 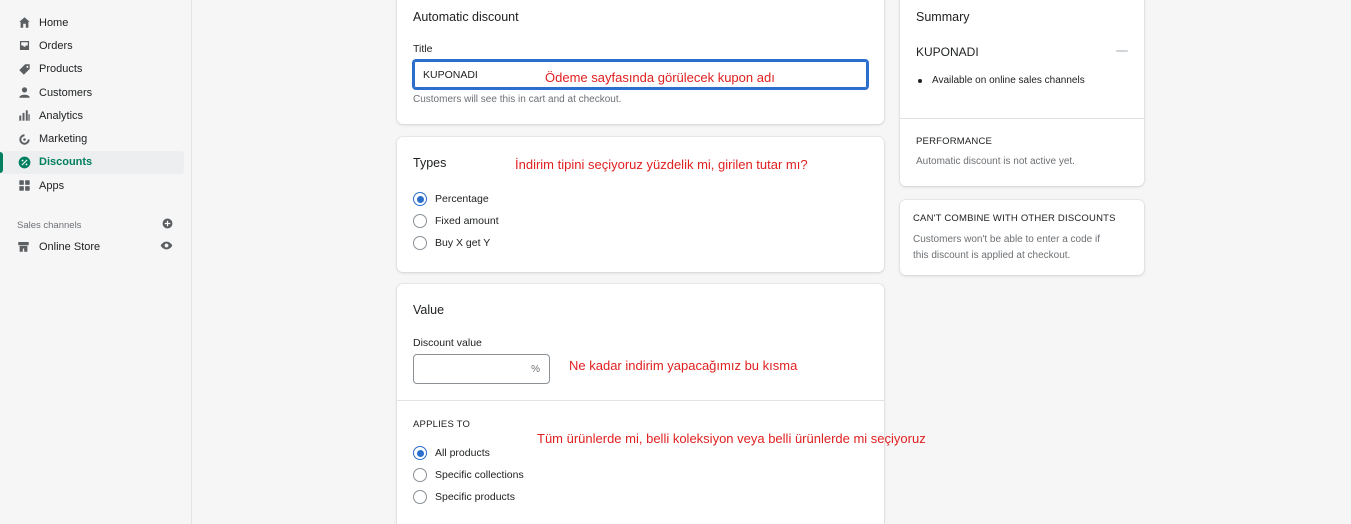 What do you see at coordinates (1008, 80) in the screenshot?
I see `bullet-text: Available on online sales channels` at bounding box center [1008, 80].